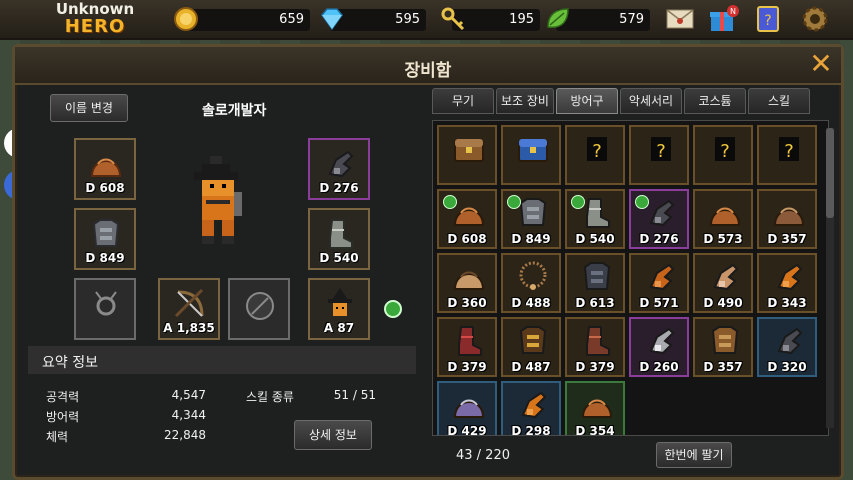 The width and height of the screenshot is (853, 480). What do you see at coordinates (531, 408) in the screenshot?
I see `inventory-item: D 298` at bounding box center [531, 408].